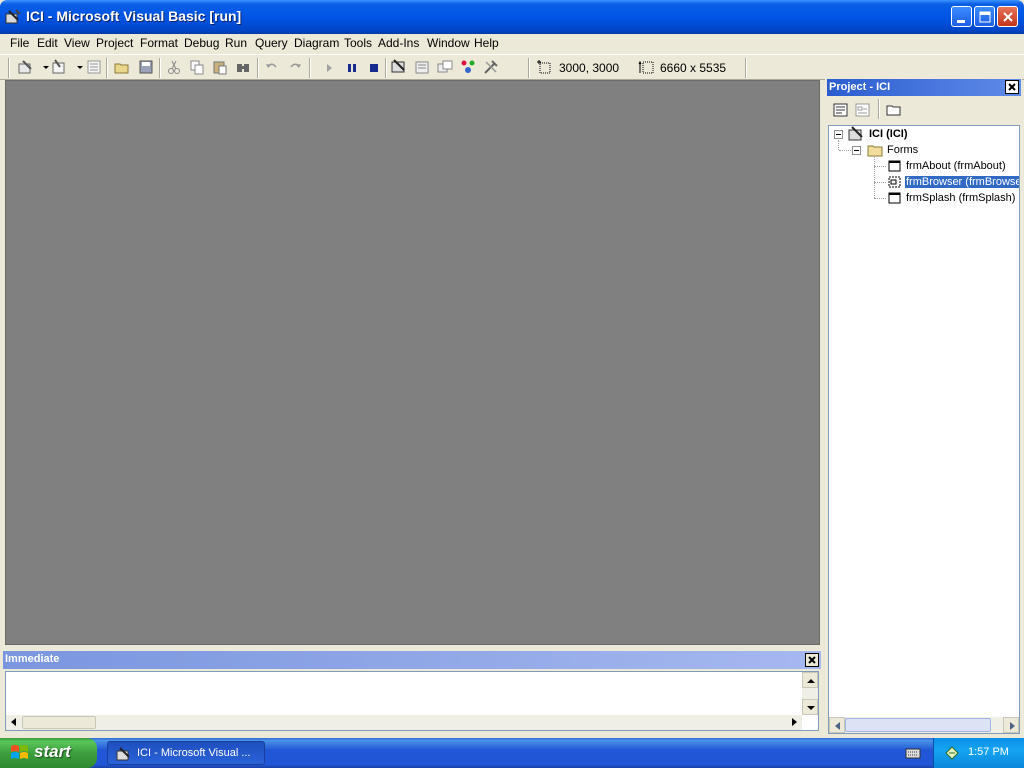 The height and width of the screenshot is (768, 1024). I want to click on start-label: start, so click(52, 751).